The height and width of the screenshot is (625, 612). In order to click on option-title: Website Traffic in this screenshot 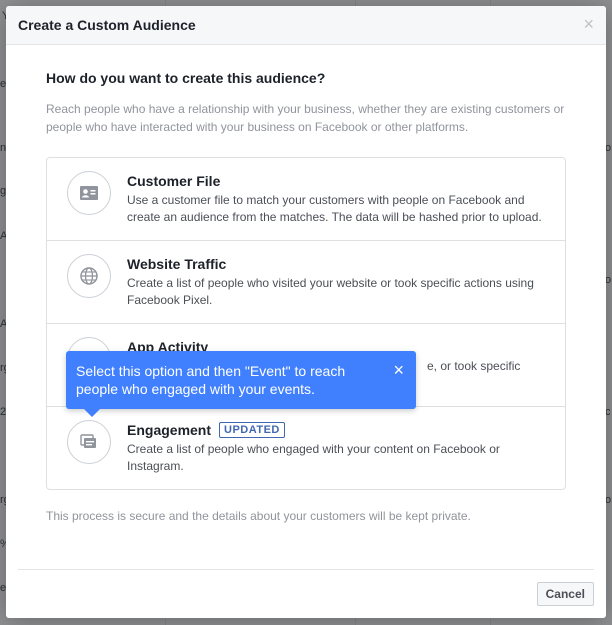, I will do `click(177, 264)`.